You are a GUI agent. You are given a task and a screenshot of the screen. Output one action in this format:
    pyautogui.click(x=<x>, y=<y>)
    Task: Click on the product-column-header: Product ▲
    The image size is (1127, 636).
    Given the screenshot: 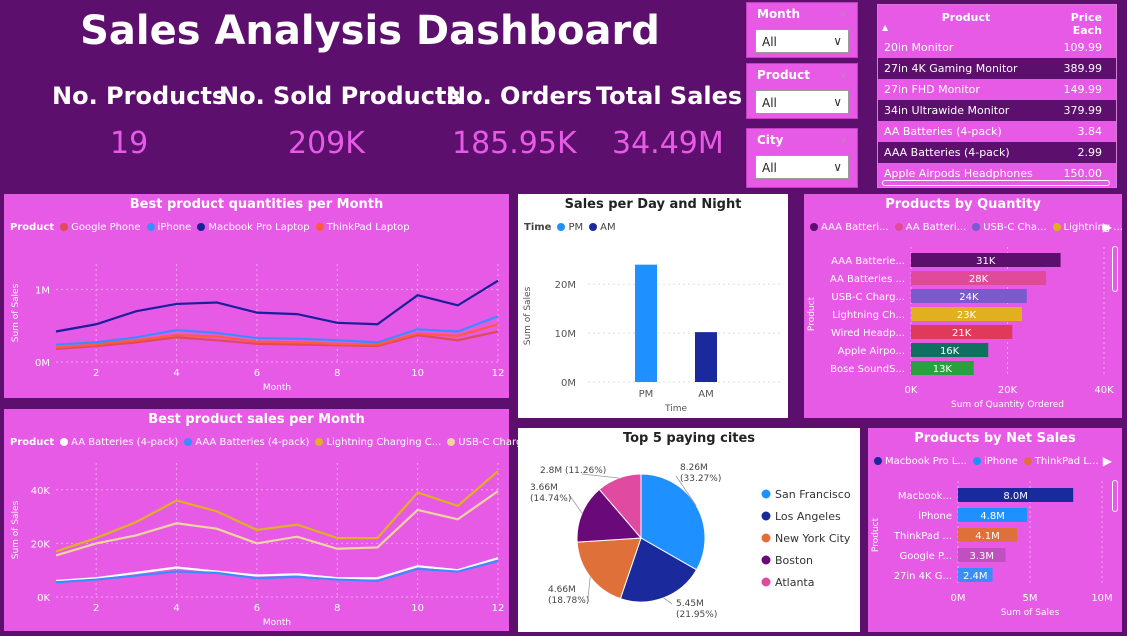 What is the action you would take?
    pyautogui.click(x=963, y=21)
    